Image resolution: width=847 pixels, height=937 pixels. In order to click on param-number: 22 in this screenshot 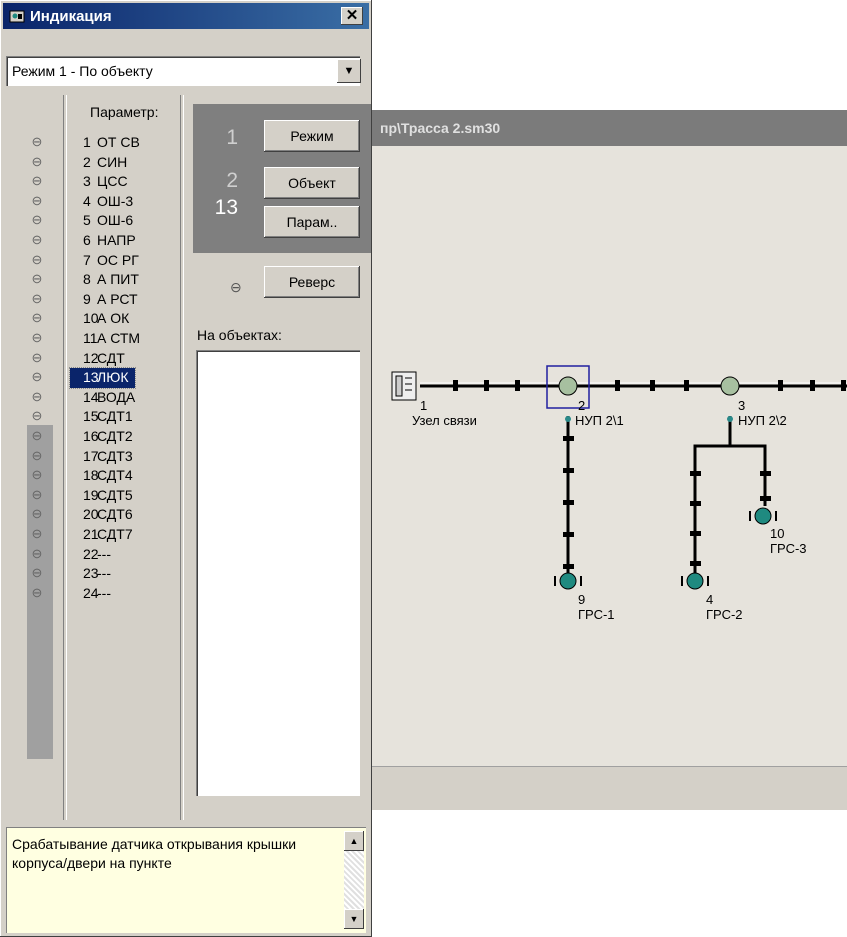, I will do `click(91, 554)`.